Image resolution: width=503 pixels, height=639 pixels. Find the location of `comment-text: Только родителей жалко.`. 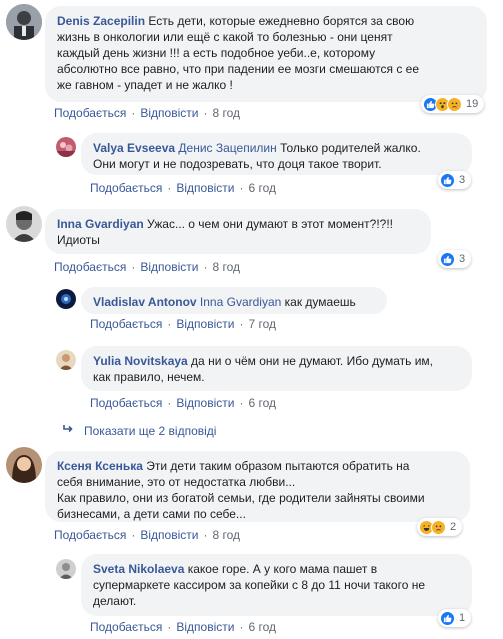

comment-text: Только родителей жалко. is located at coordinates (348, 148).